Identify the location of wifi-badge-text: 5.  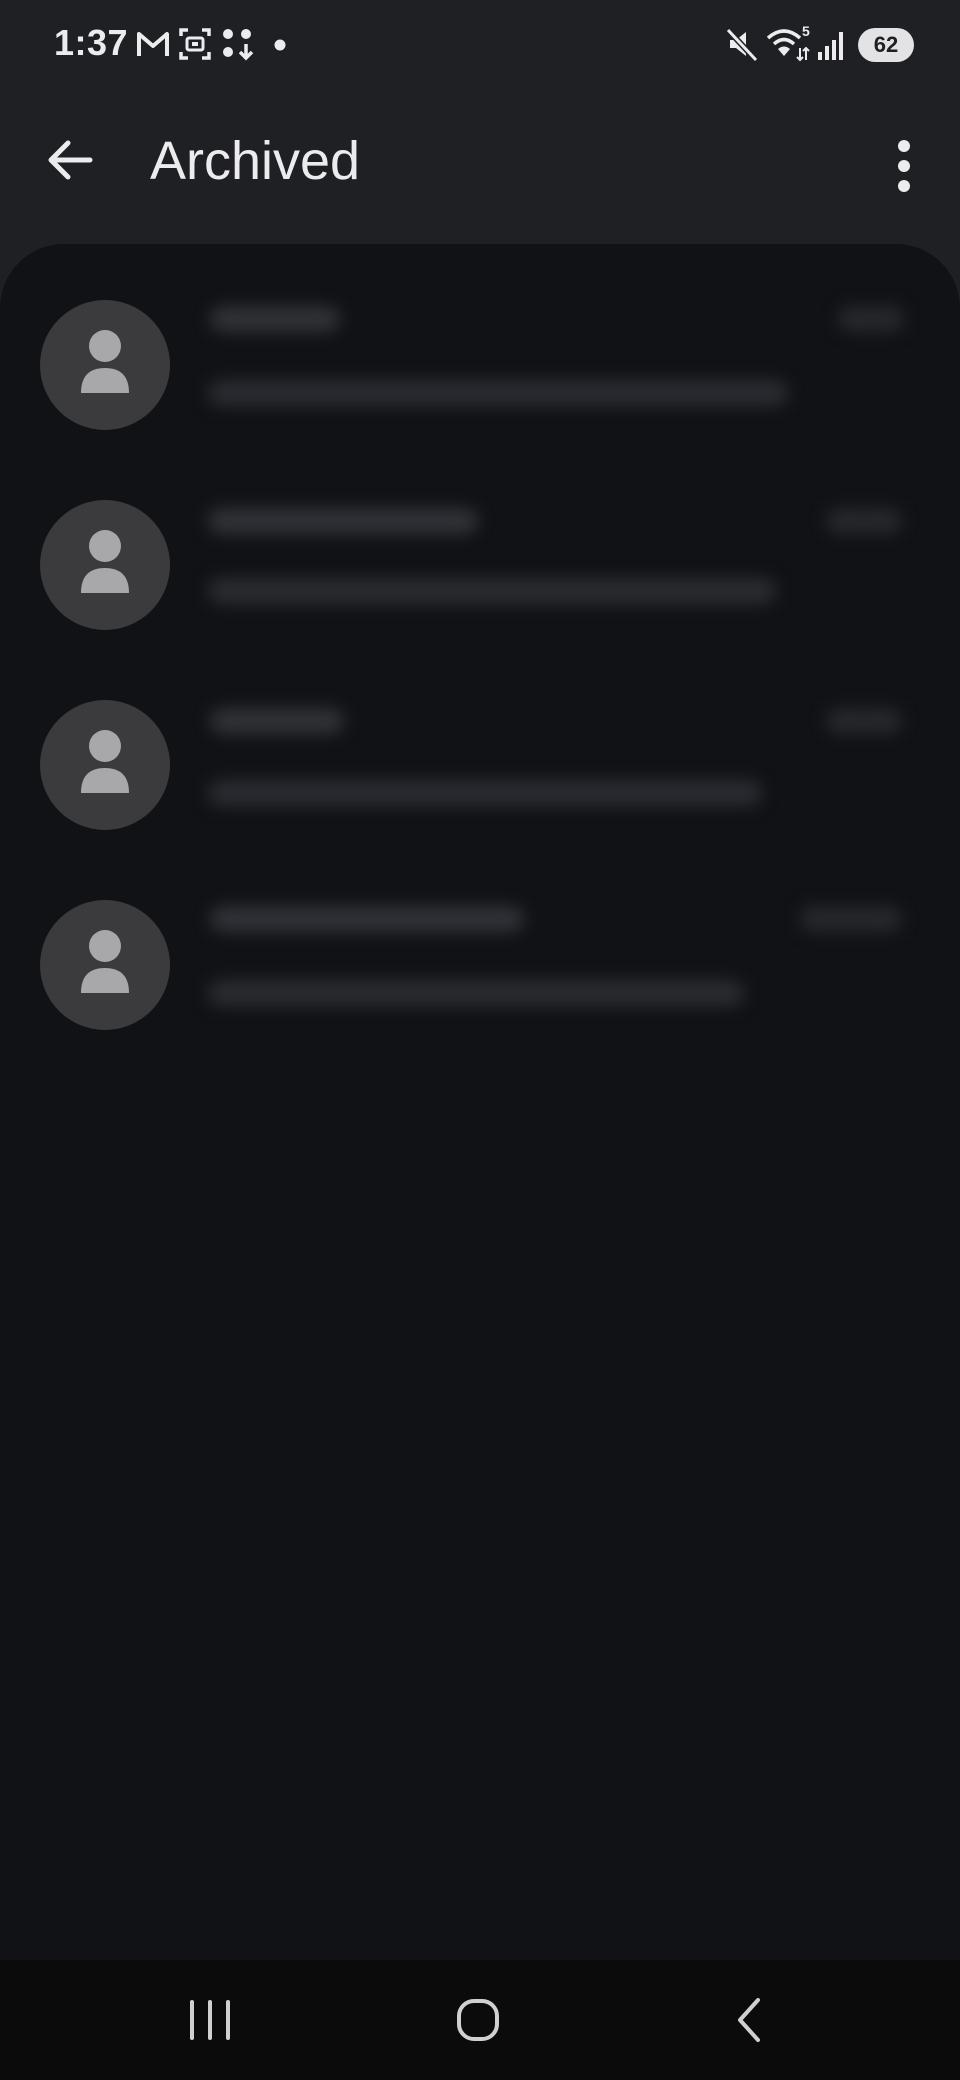
(806, 31).